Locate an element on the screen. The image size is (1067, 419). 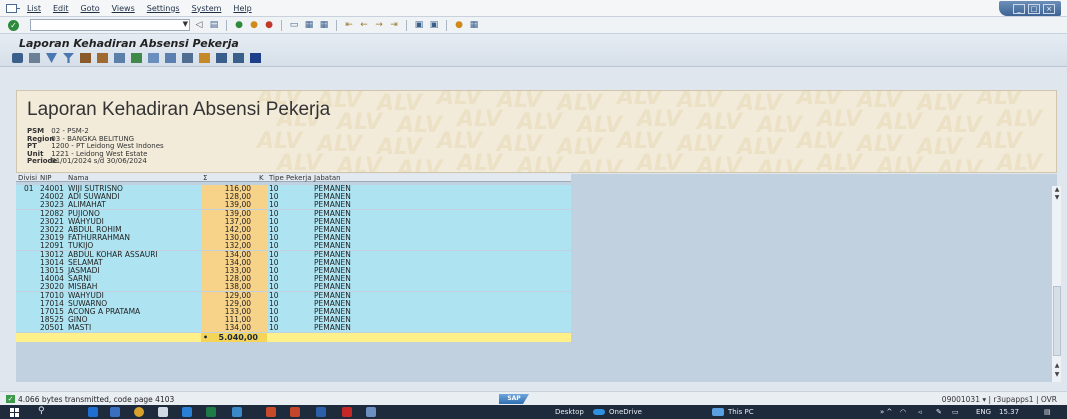
cell-divisi: 01 is located at coordinates (29, 189).